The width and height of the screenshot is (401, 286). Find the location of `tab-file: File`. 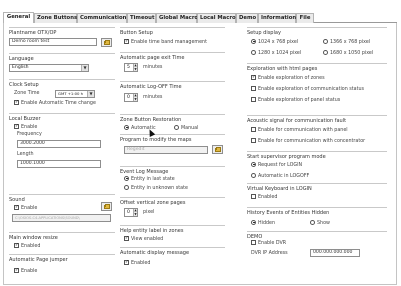

tab-file: File is located at coordinates (305, 18).